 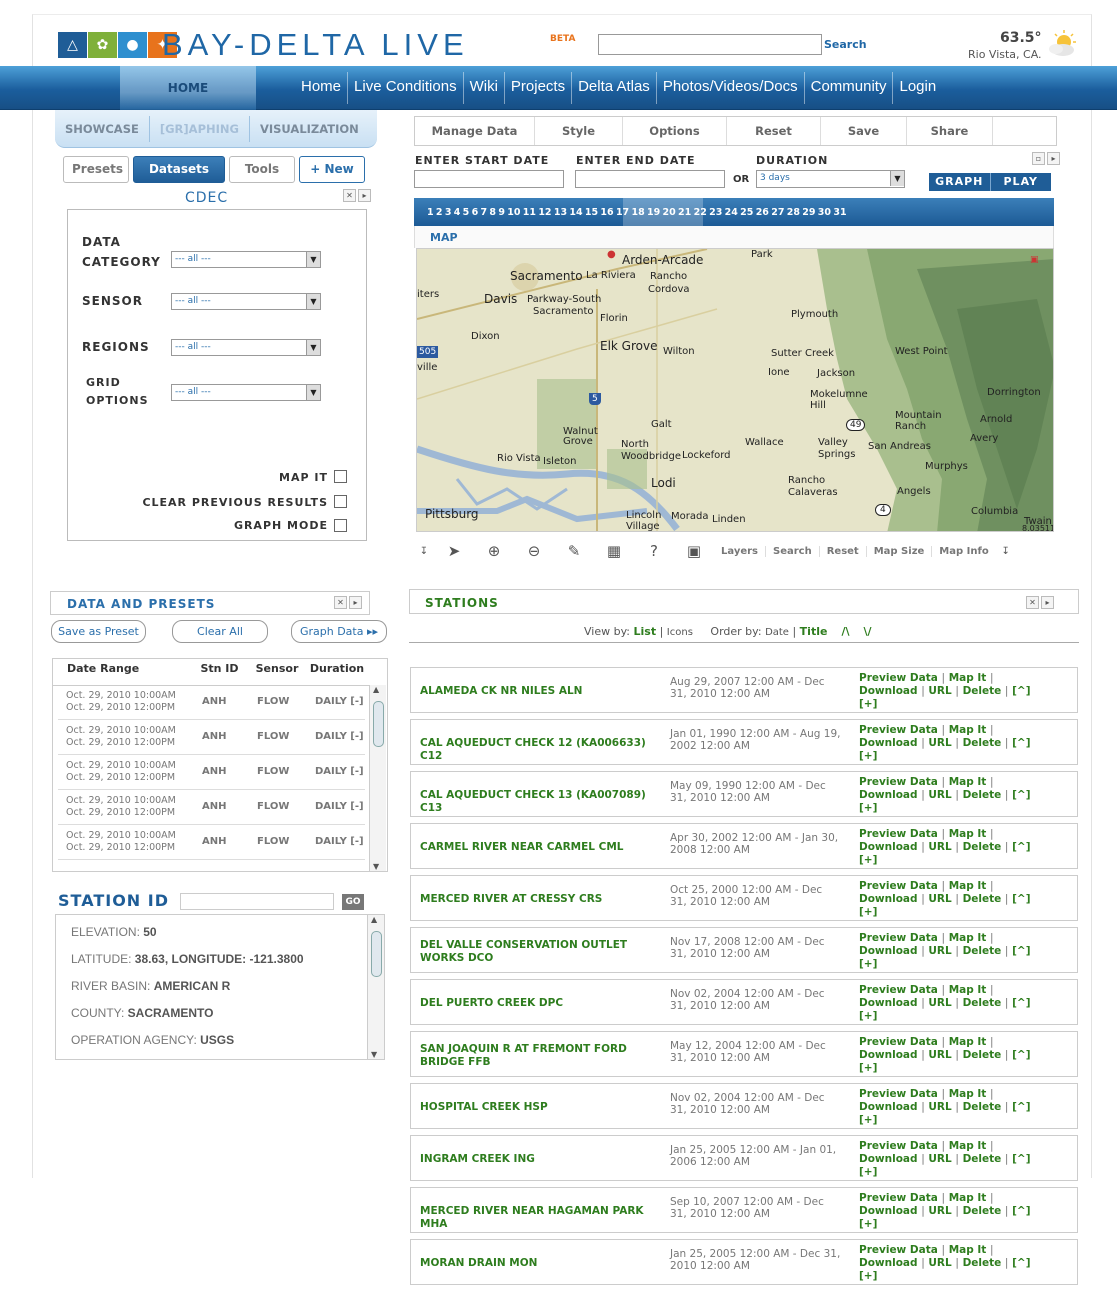 What do you see at coordinates (1032, 602) in the screenshot?
I see `close-icon: ✕` at bounding box center [1032, 602].